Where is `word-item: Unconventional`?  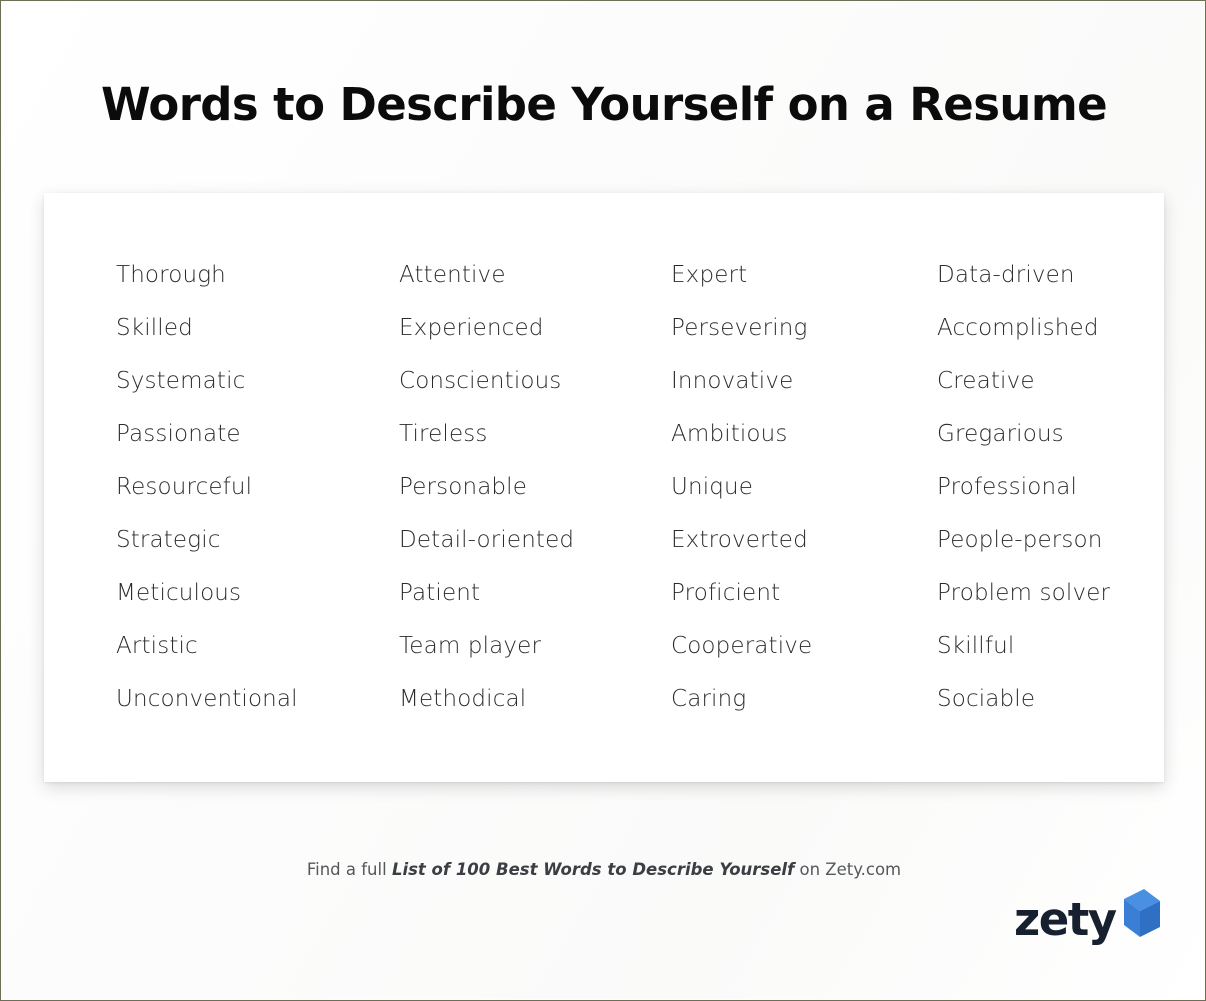
word-item: Unconventional is located at coordinates (207, 699).